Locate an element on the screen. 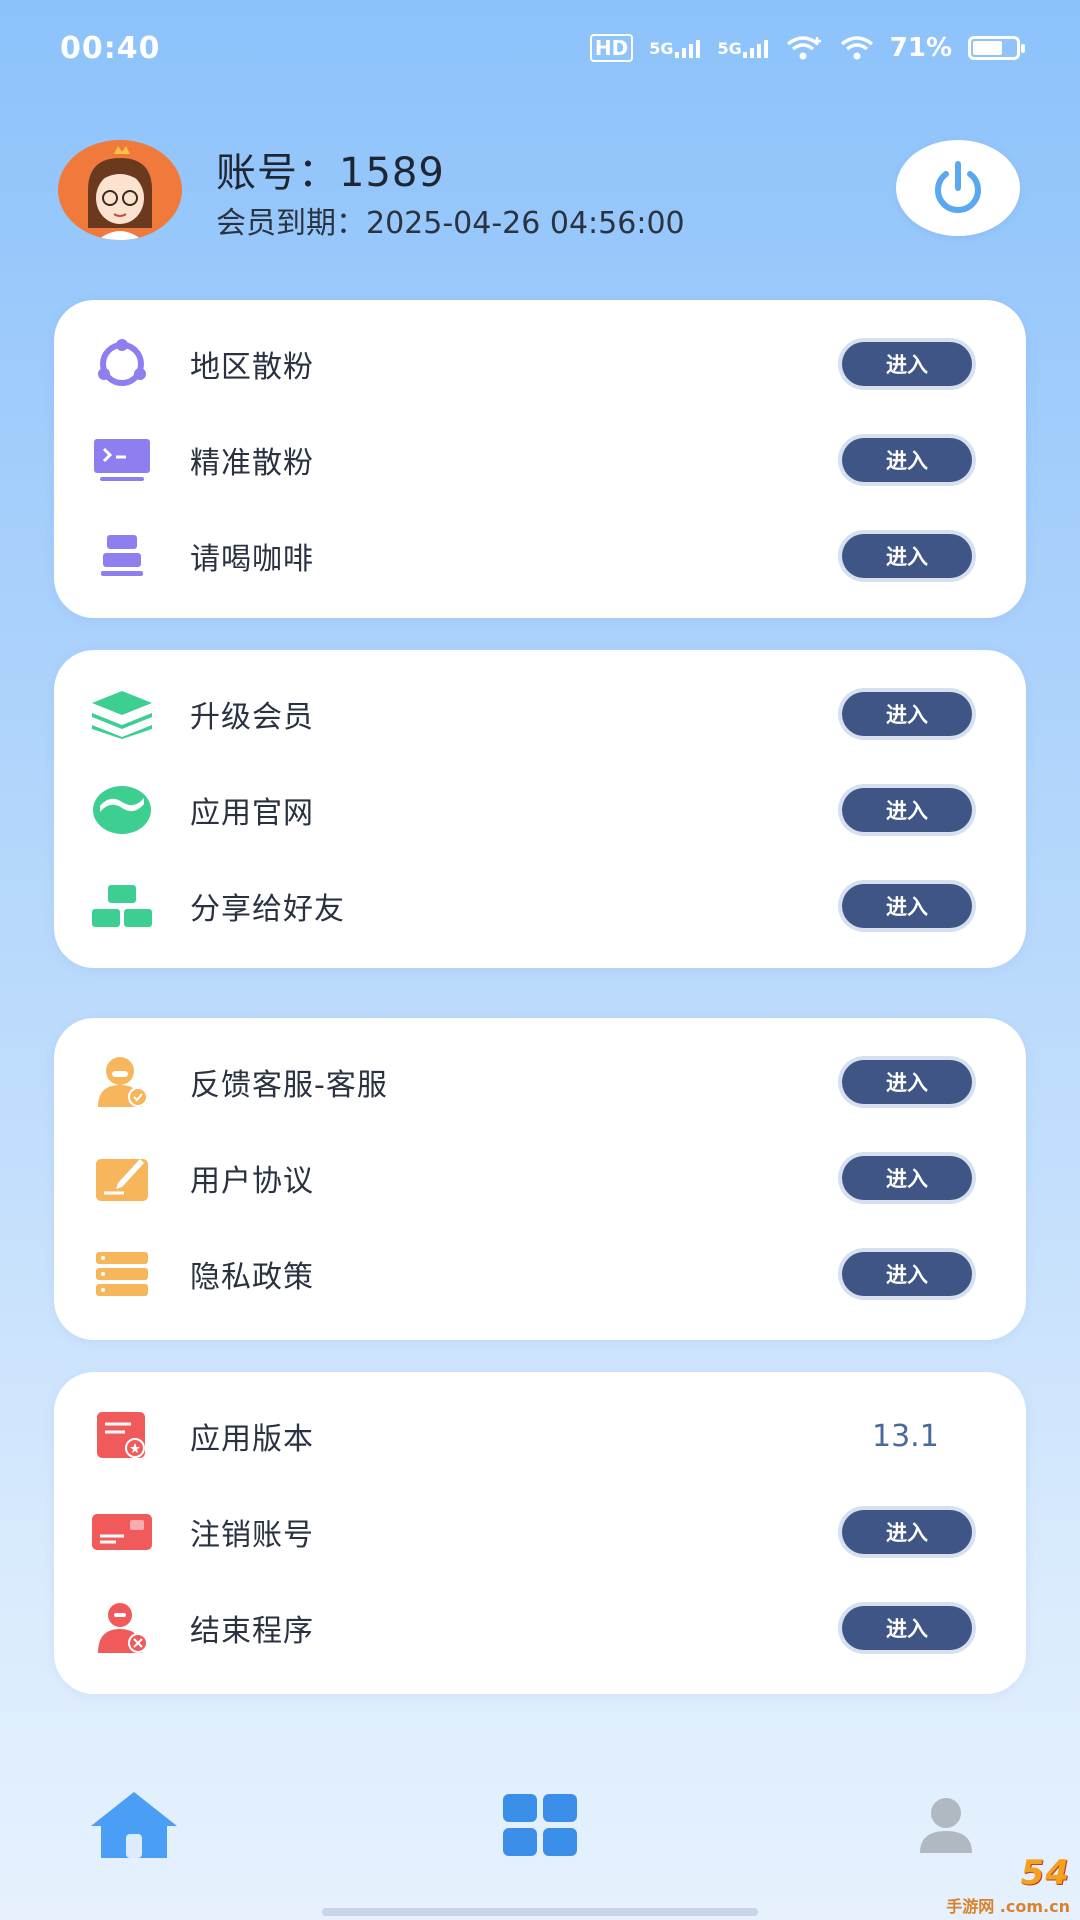 The image size is (1080, 1920). status-icons: HD 5G 5G 71% is located at coordinates (807, 48).